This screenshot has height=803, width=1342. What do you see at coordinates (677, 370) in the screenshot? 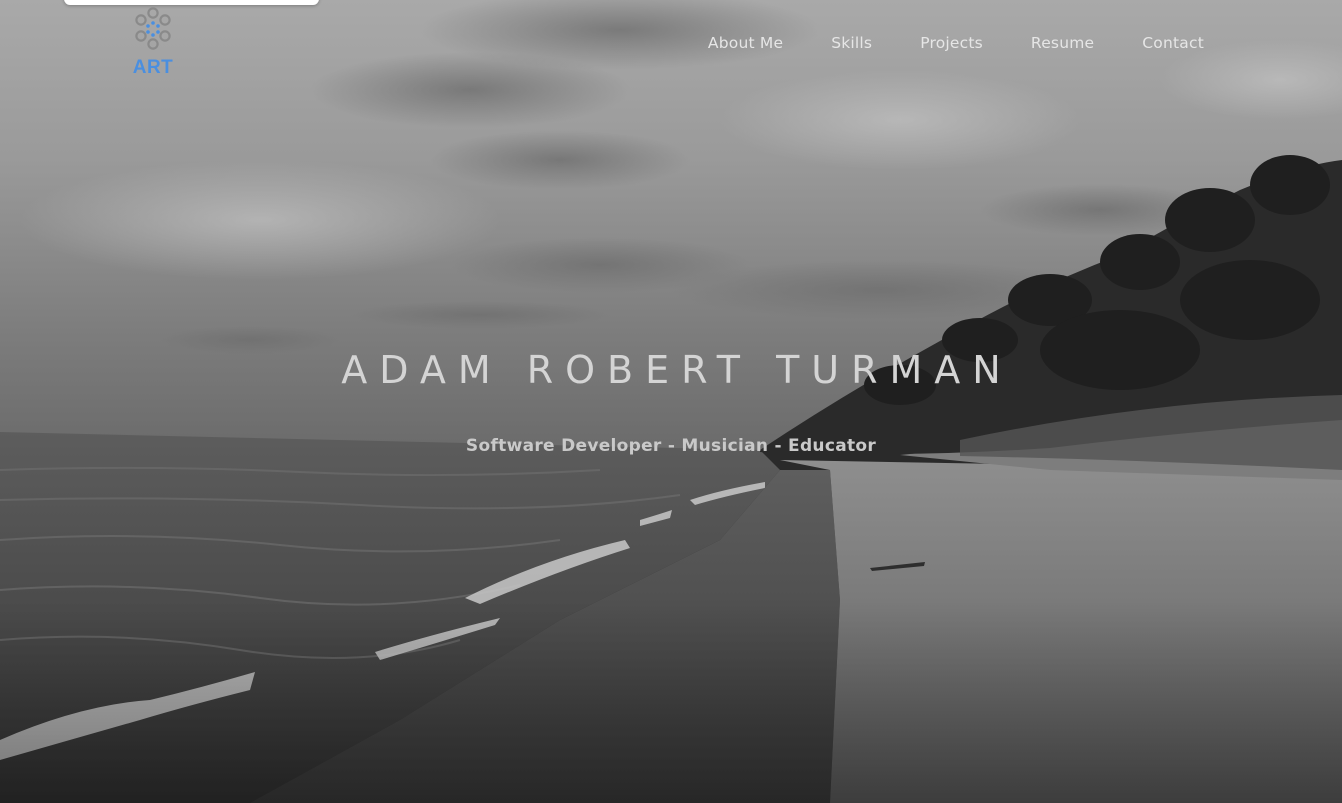
I see `hero-title: ADAM ROBERT TURMAN` at bounding box center [677, 370].